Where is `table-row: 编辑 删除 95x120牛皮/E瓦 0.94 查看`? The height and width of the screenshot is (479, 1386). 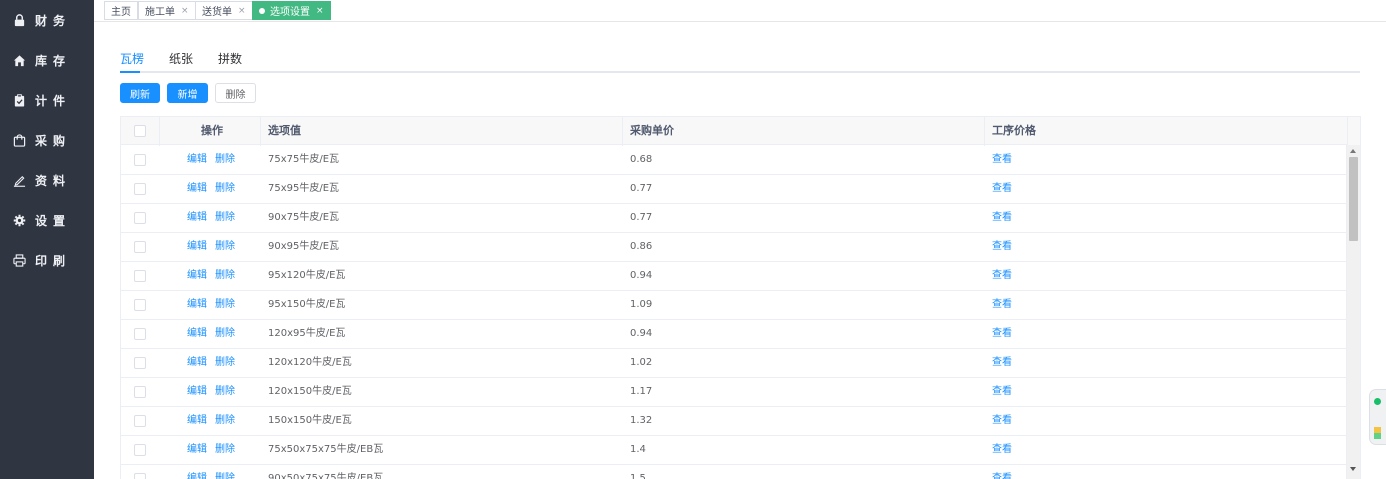 table-row: 编辑 删除 95x120牛皮/E瓦 0.94 查看 is located at coordinates (734, 276).